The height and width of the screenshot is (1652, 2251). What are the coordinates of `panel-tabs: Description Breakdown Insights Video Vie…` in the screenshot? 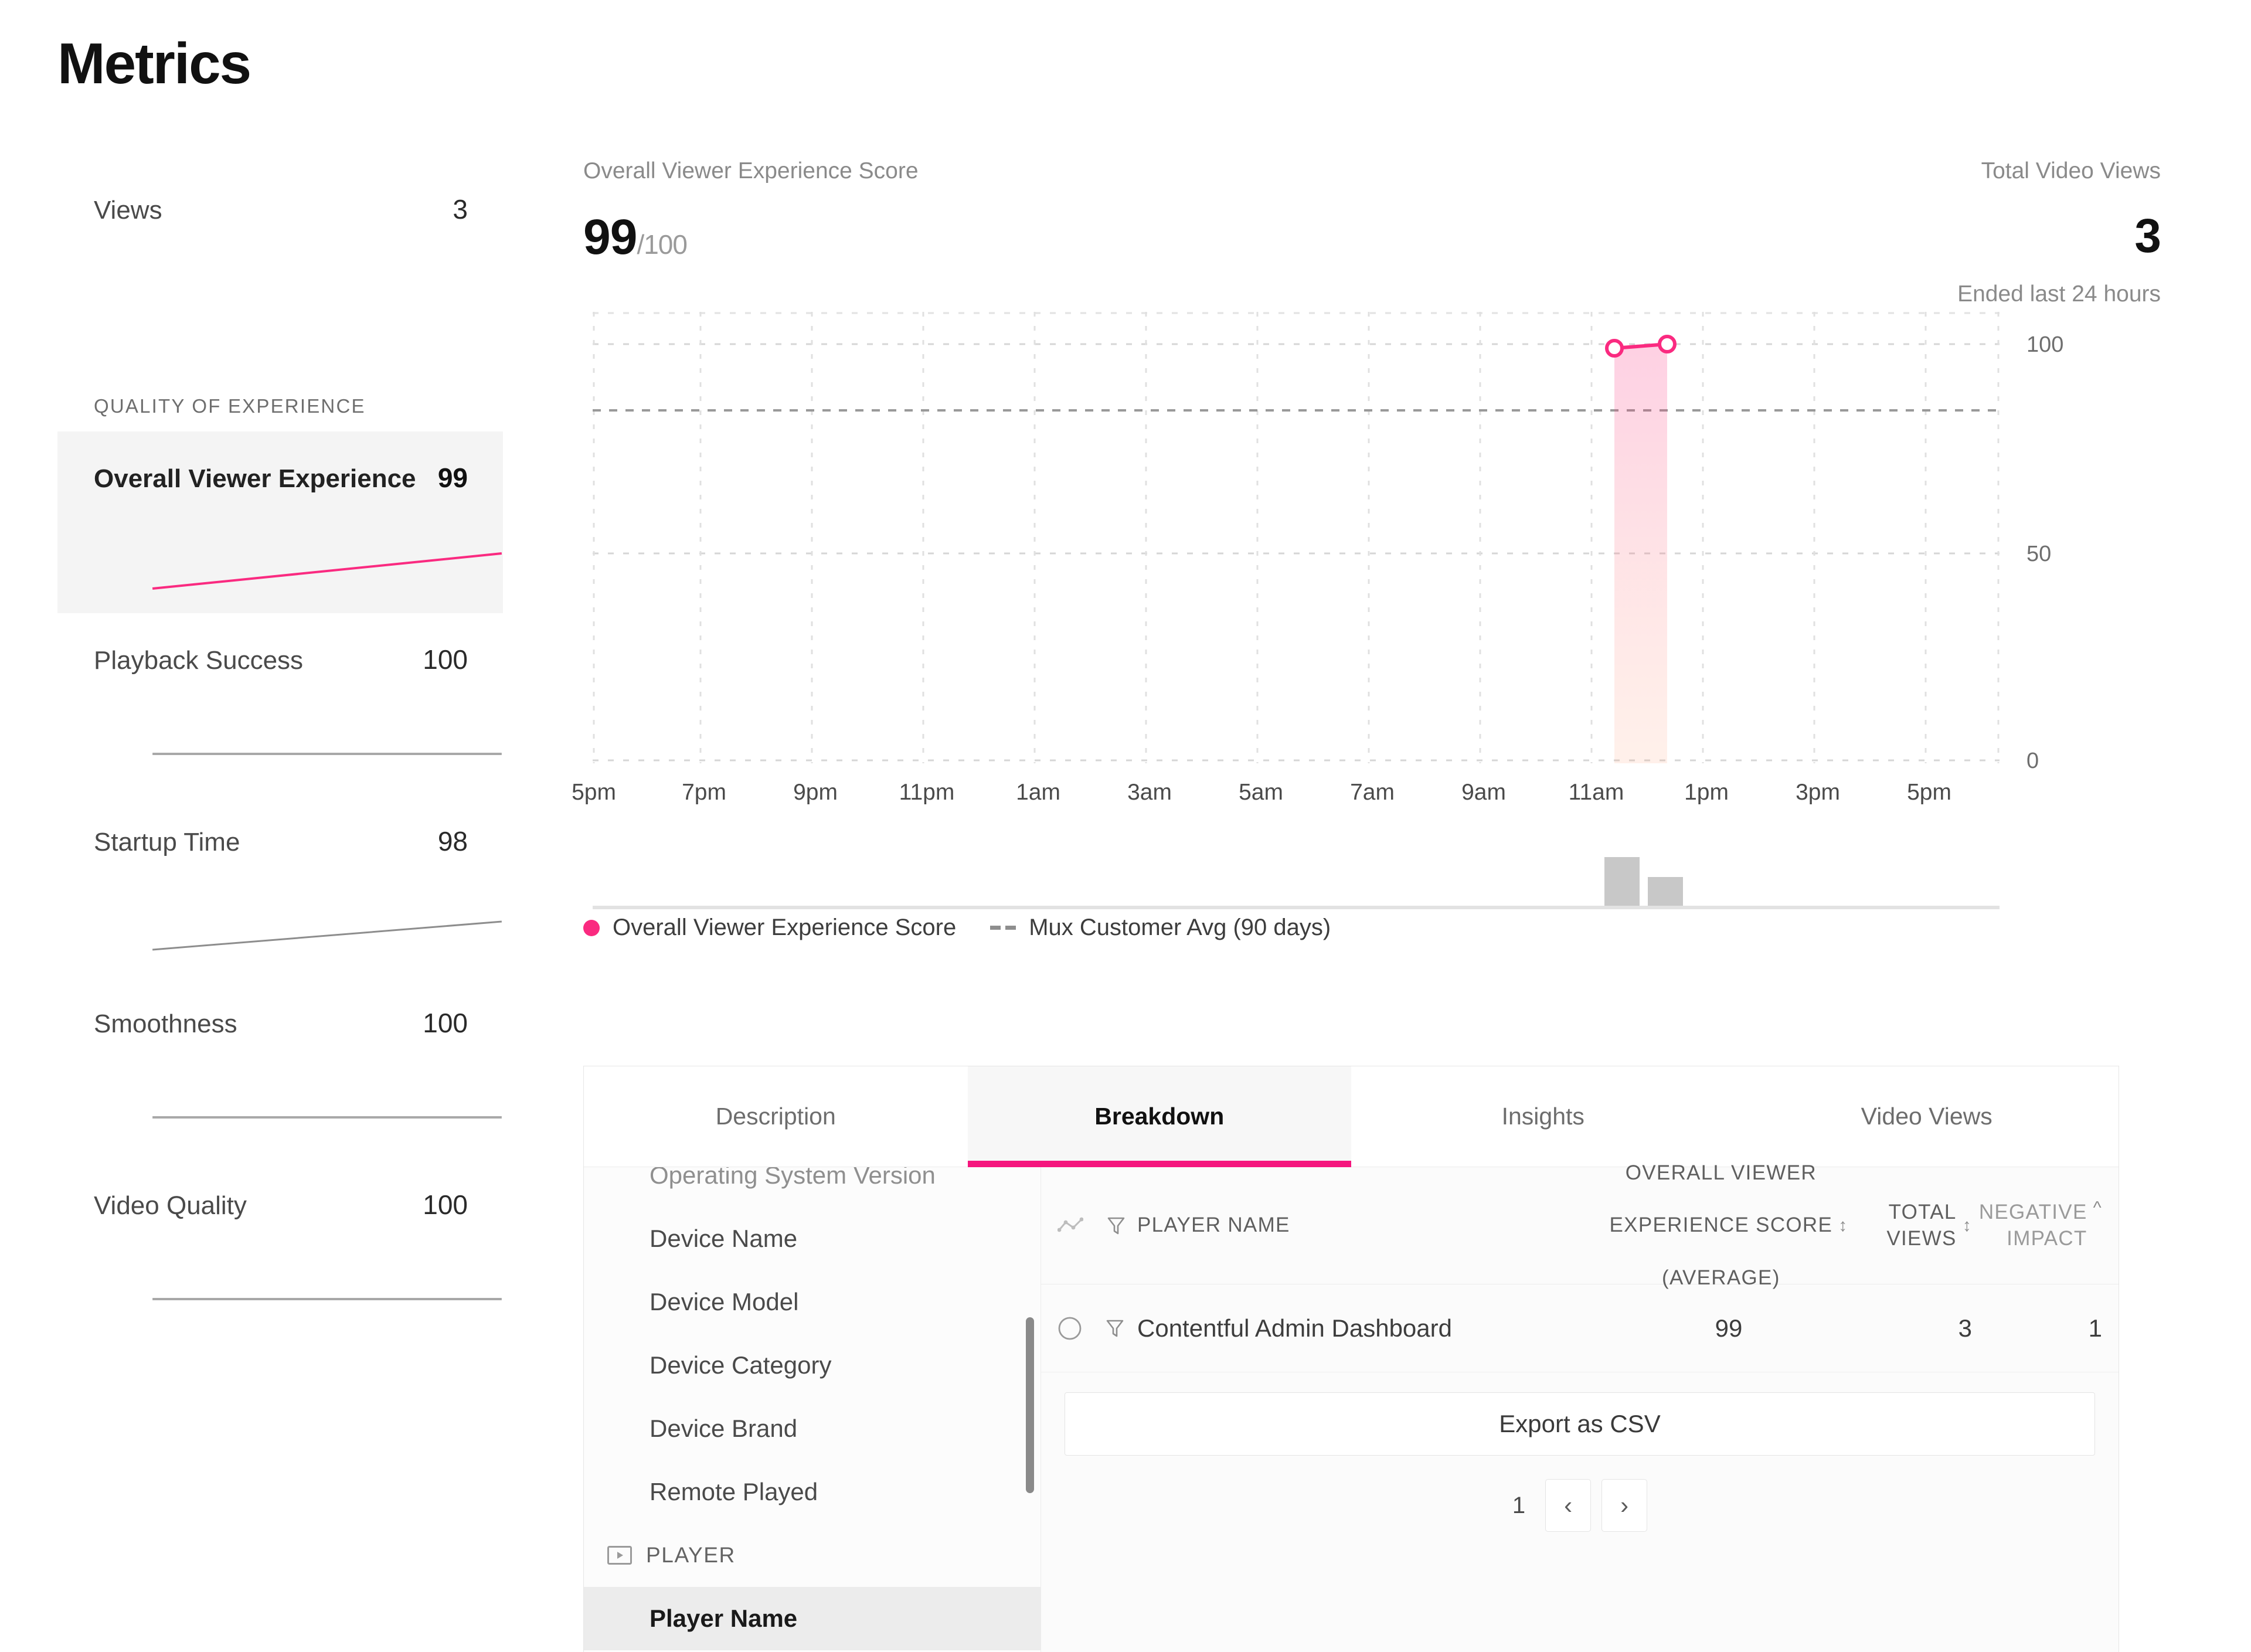 It's located at (1351, 1116).